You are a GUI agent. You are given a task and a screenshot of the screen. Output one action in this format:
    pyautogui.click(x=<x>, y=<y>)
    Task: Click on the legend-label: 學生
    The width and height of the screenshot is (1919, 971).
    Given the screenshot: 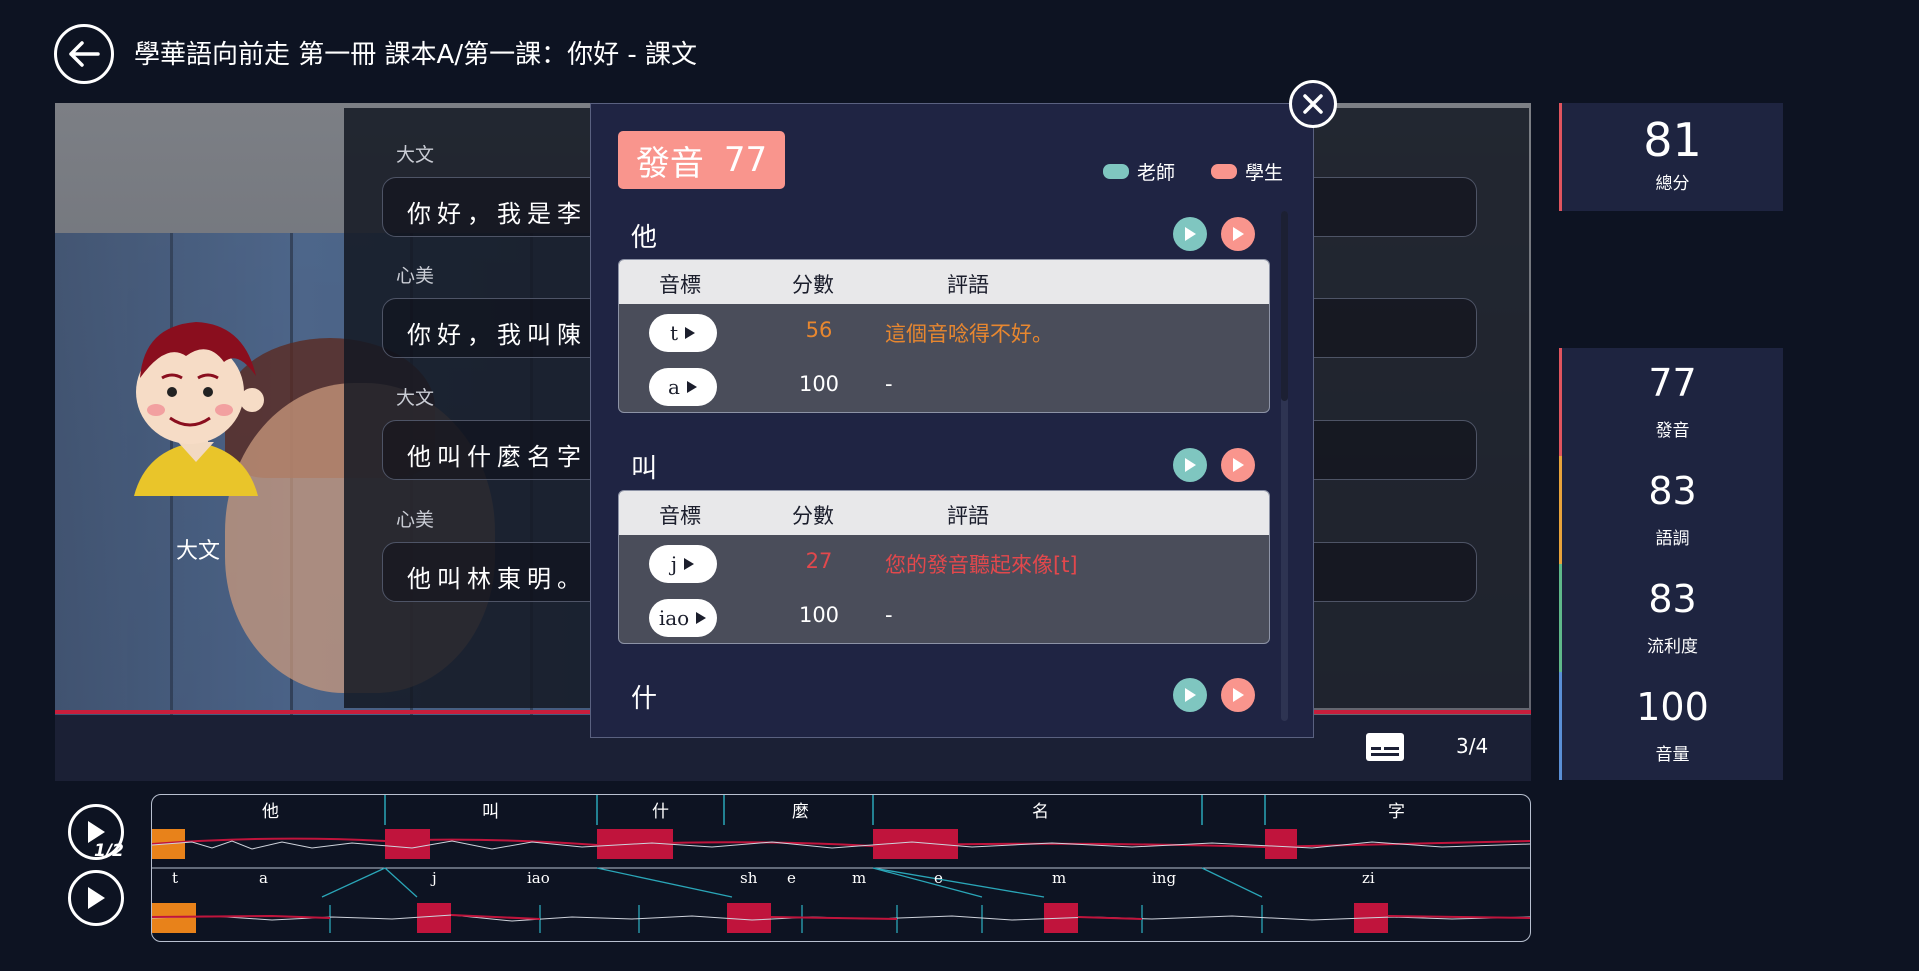 What is the action you would take?
    pyautogui.click(x=1264, y=173)
    